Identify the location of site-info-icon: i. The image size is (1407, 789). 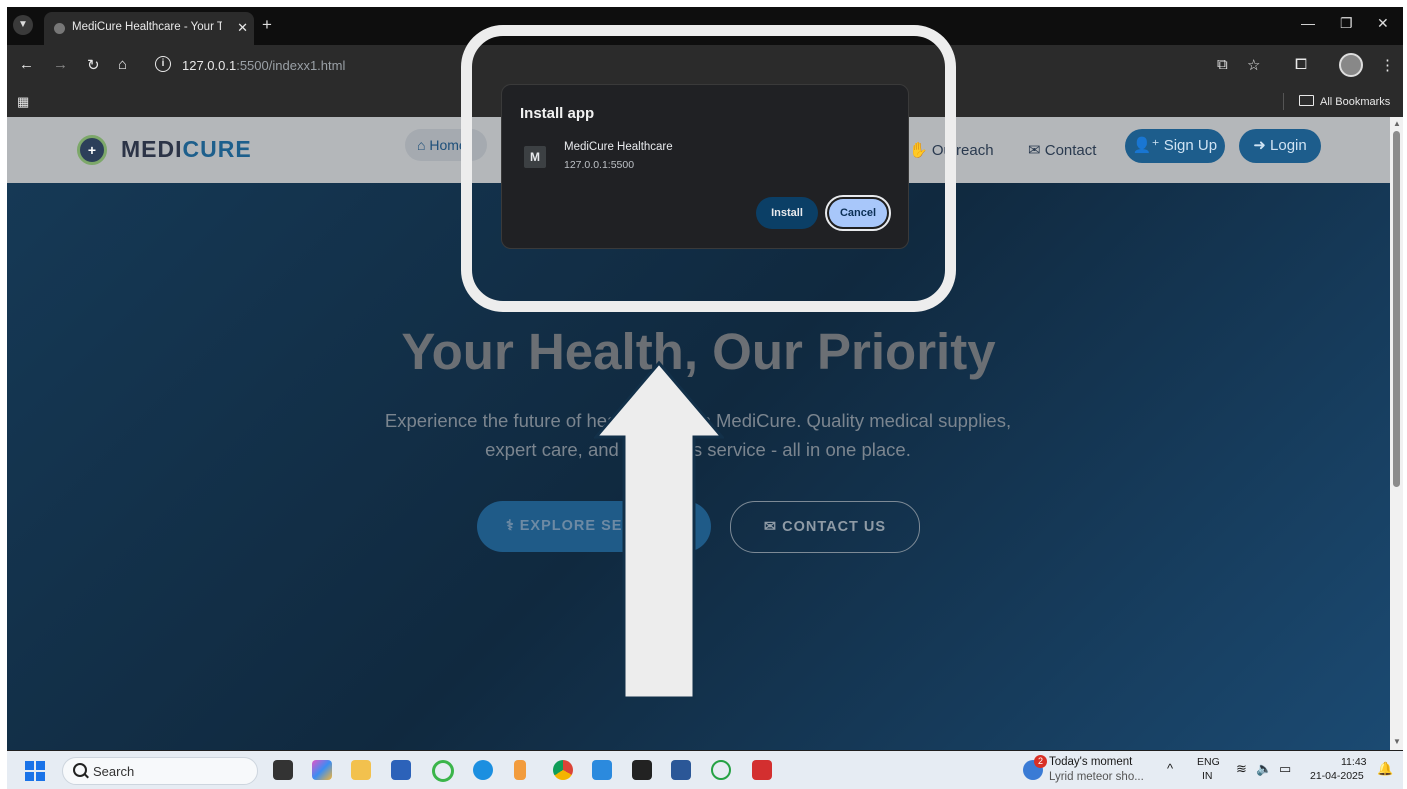
(163, 64).